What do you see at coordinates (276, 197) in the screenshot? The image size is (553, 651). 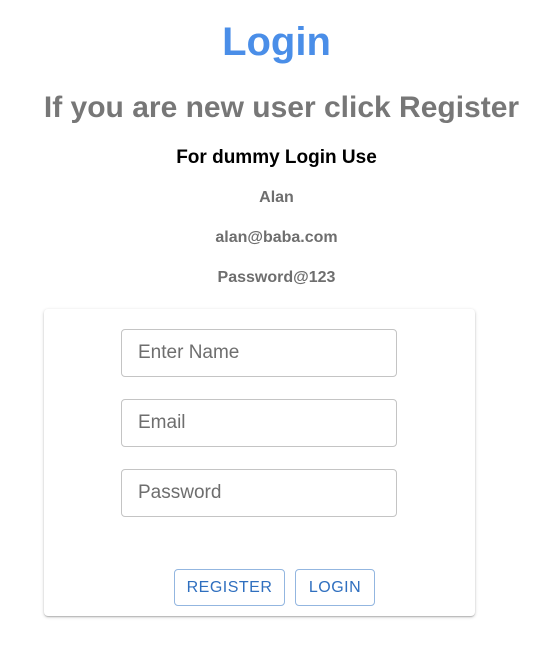 I see `dummy-name: Alan` at bounding box center [276, 197].